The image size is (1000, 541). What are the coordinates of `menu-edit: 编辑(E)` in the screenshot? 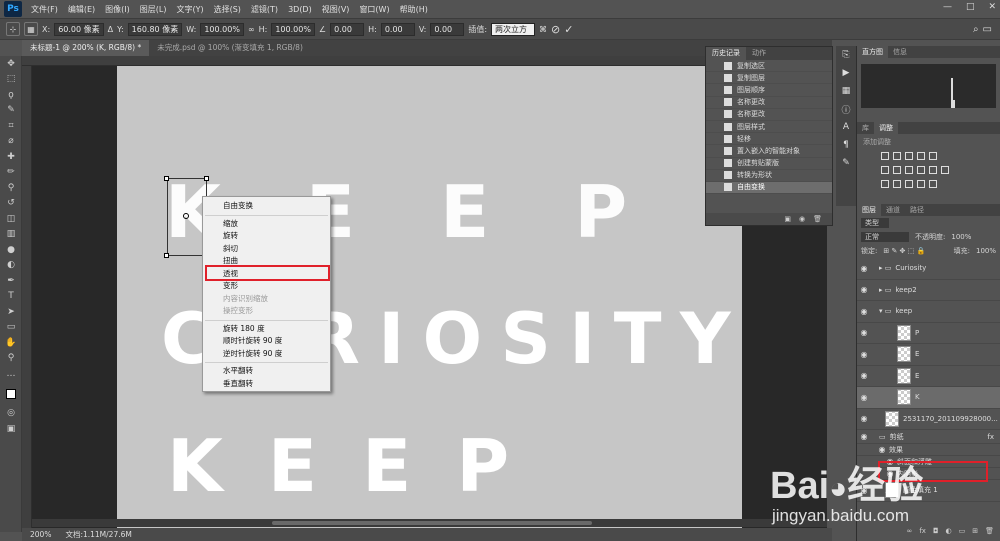 It's located at (81, 9).